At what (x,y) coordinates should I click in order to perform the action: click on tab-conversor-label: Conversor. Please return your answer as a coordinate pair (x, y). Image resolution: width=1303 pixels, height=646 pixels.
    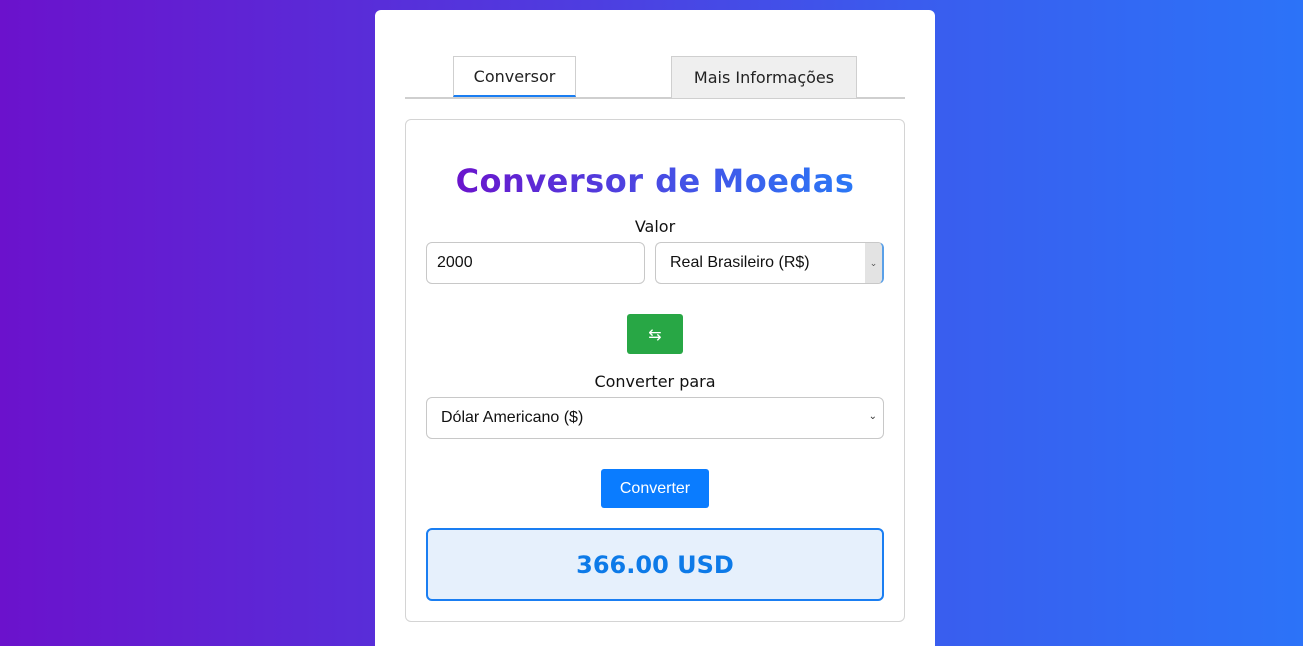
    Looking at the image, I should click on (514, 76).